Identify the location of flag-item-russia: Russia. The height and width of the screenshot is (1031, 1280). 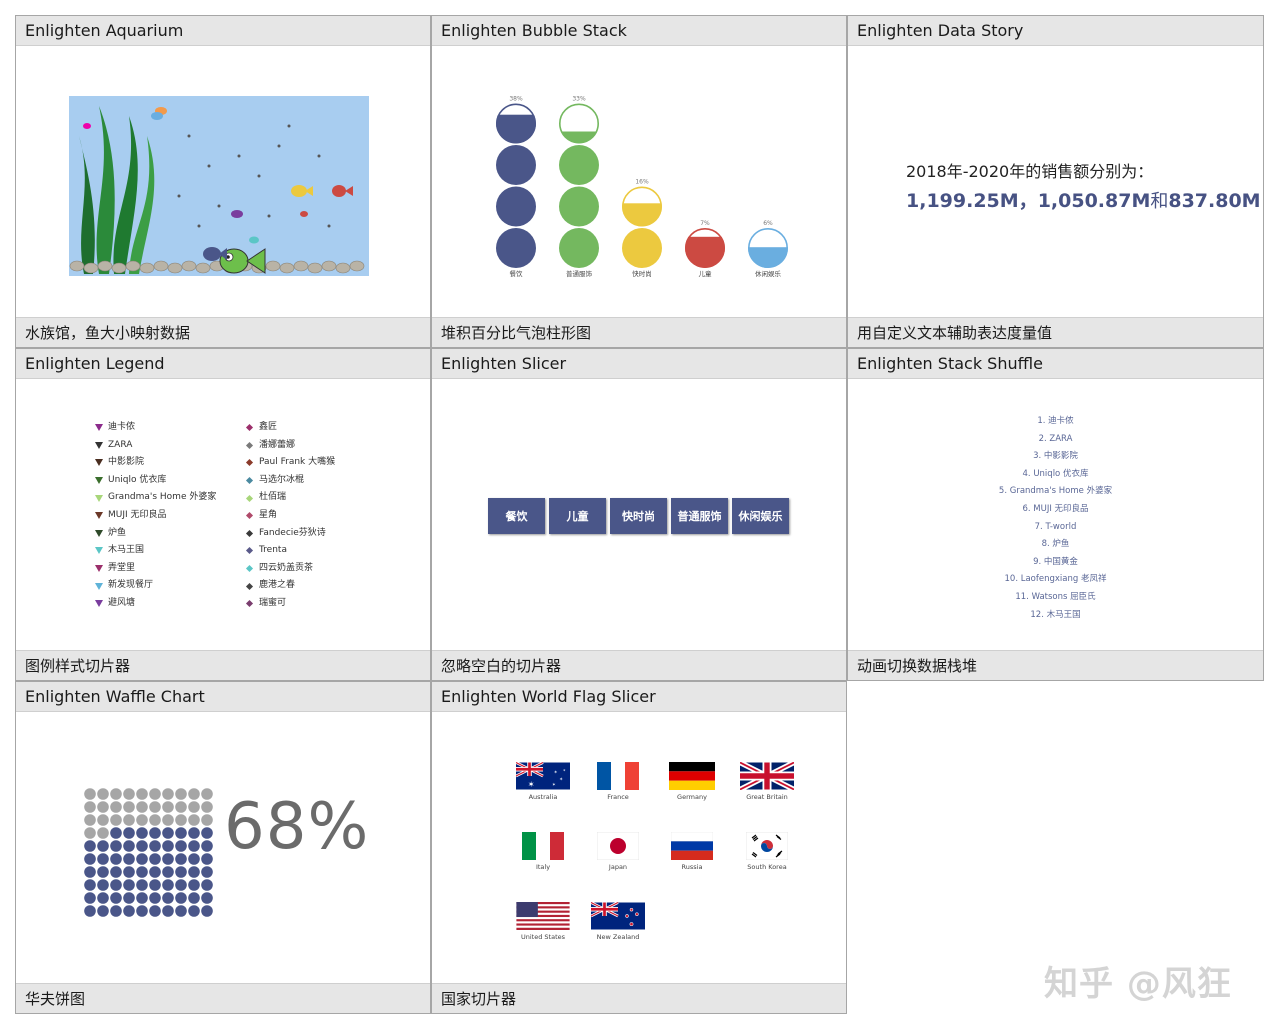
(692, 851).